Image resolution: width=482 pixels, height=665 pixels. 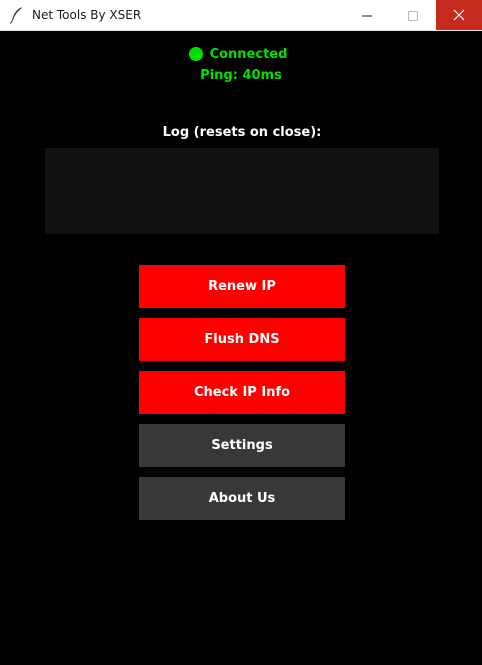 I want to click on flush-dns-button: Flush DNS, so click(x=242, y=339).